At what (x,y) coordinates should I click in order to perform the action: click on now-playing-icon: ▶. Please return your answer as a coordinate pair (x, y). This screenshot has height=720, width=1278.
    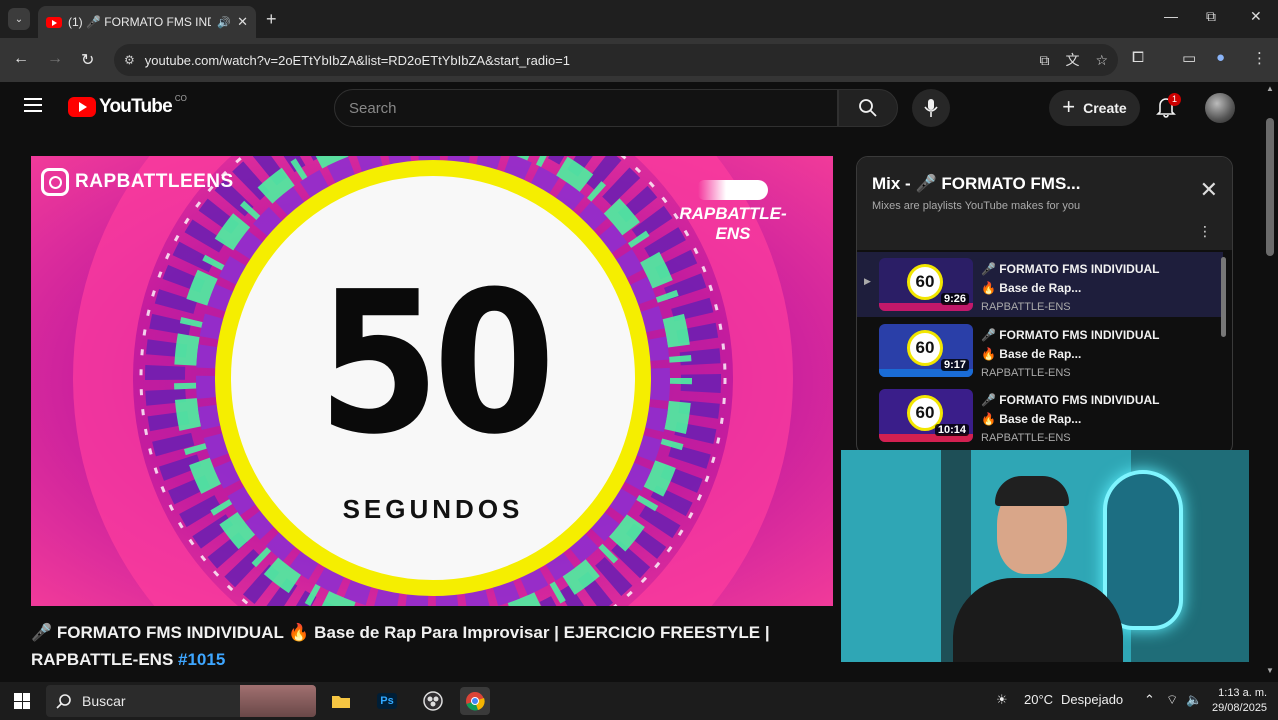
    Looking at the image, I should click on (867, 281).